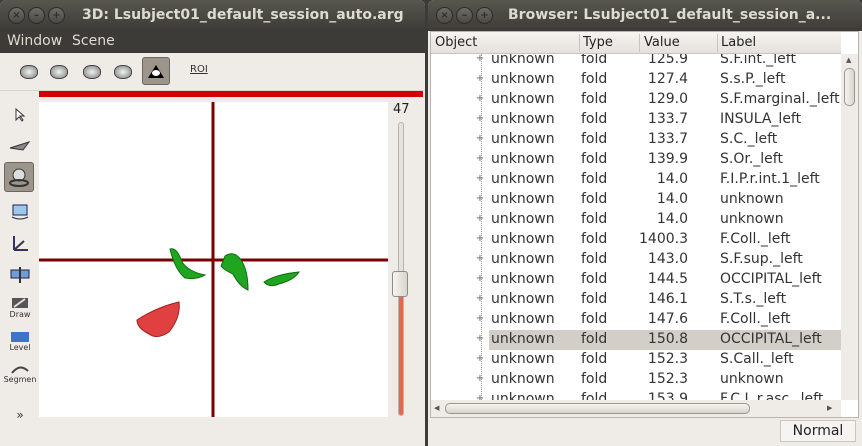 This screenshot has width=862, height=446. What do you see at coordinates (849, 87) in the screenshot?
I see `vertical-scroll-thumb` at bounding box center [849, 87].